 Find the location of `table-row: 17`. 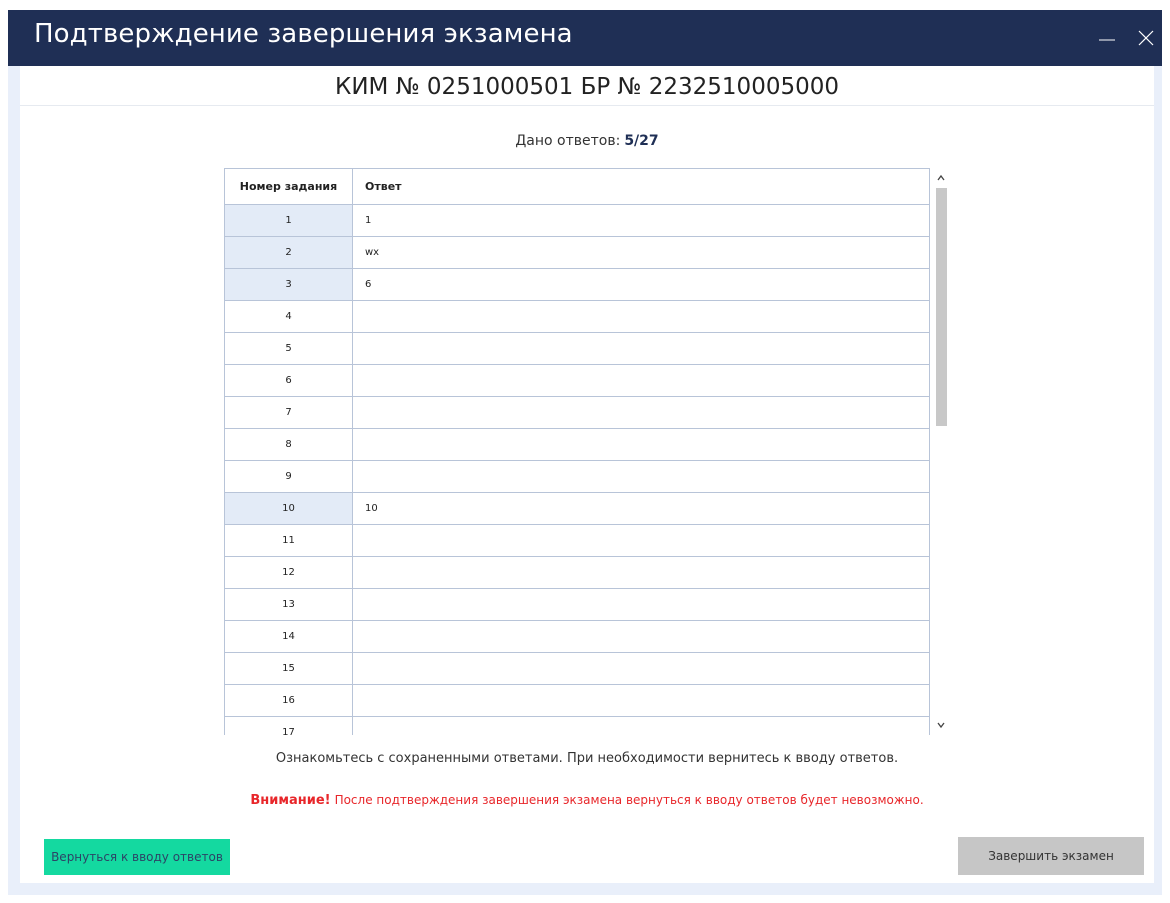

table-row: 17 is located at coordinates (577, 725).